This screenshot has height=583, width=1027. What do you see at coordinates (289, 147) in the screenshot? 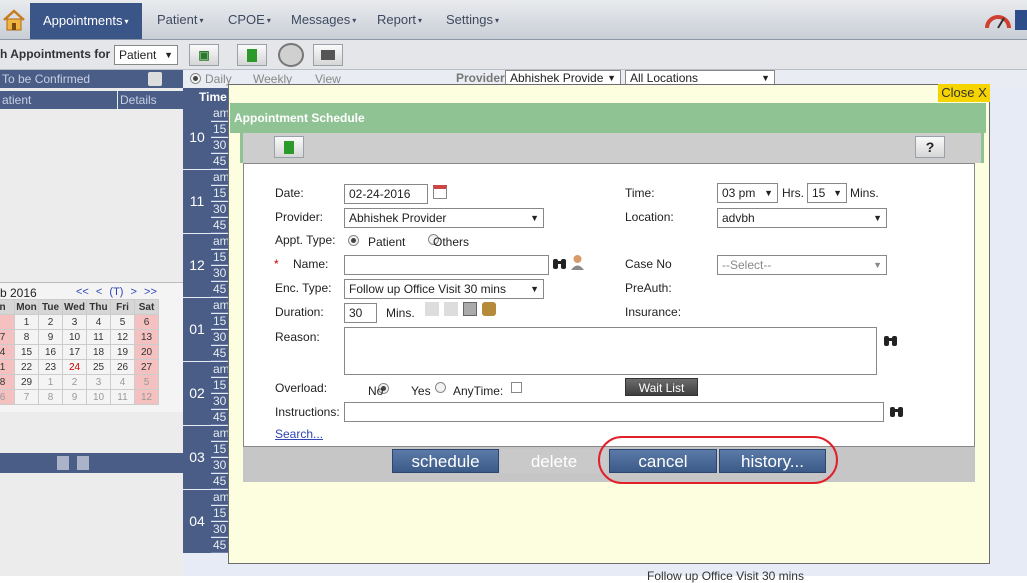
I see `new-appointment-button` at bounding box center [289, 147].